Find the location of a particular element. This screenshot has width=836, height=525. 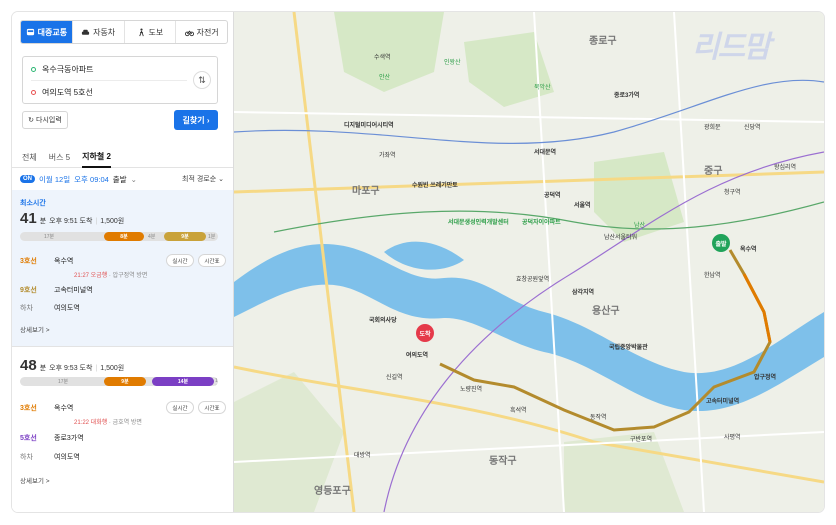

station-label: 국회의사당 is located at coordinates (383, 319).